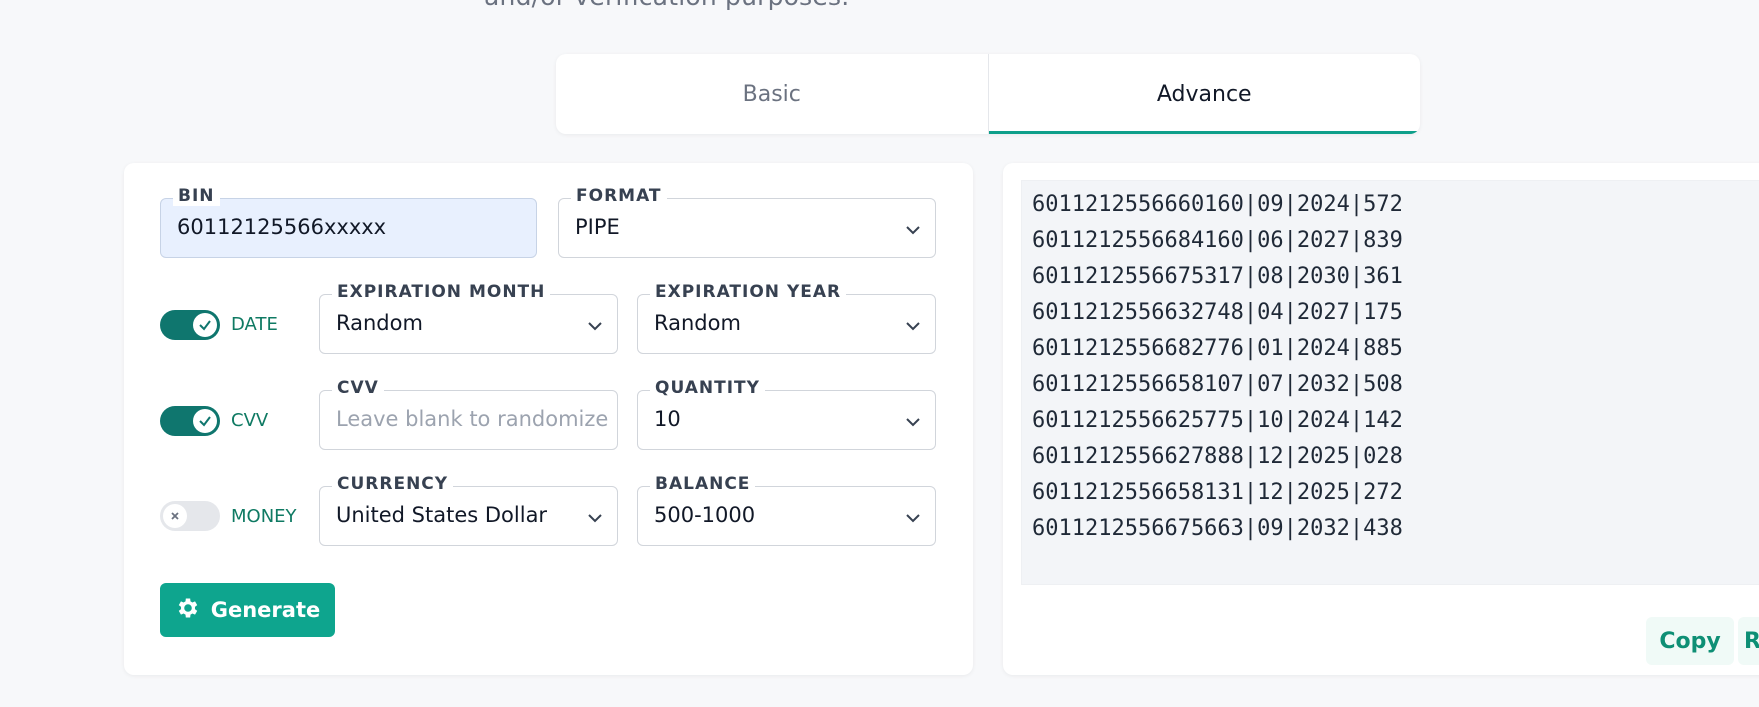 The height and width of the screenshot is (707, 1759). I want to click on tab-advance: Advance, so click(1204, 94).